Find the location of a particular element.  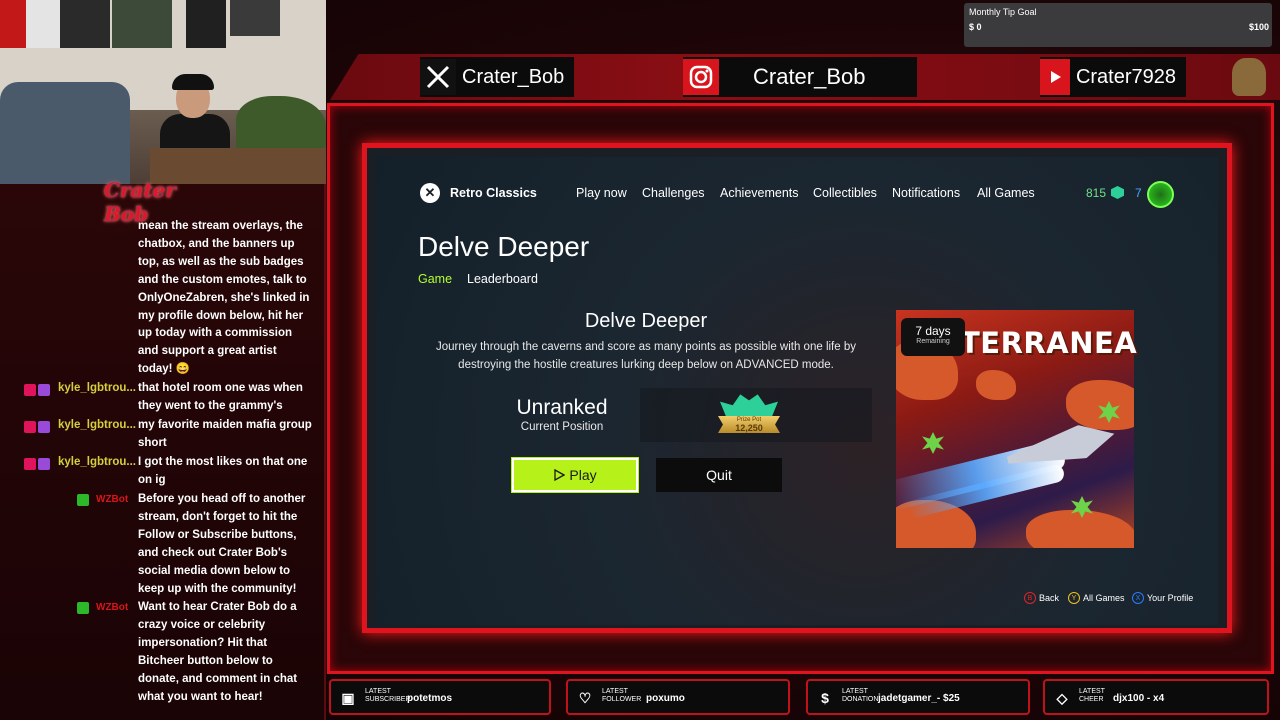

tip-goal-max: $100 is located at coordinates (1258, 27).